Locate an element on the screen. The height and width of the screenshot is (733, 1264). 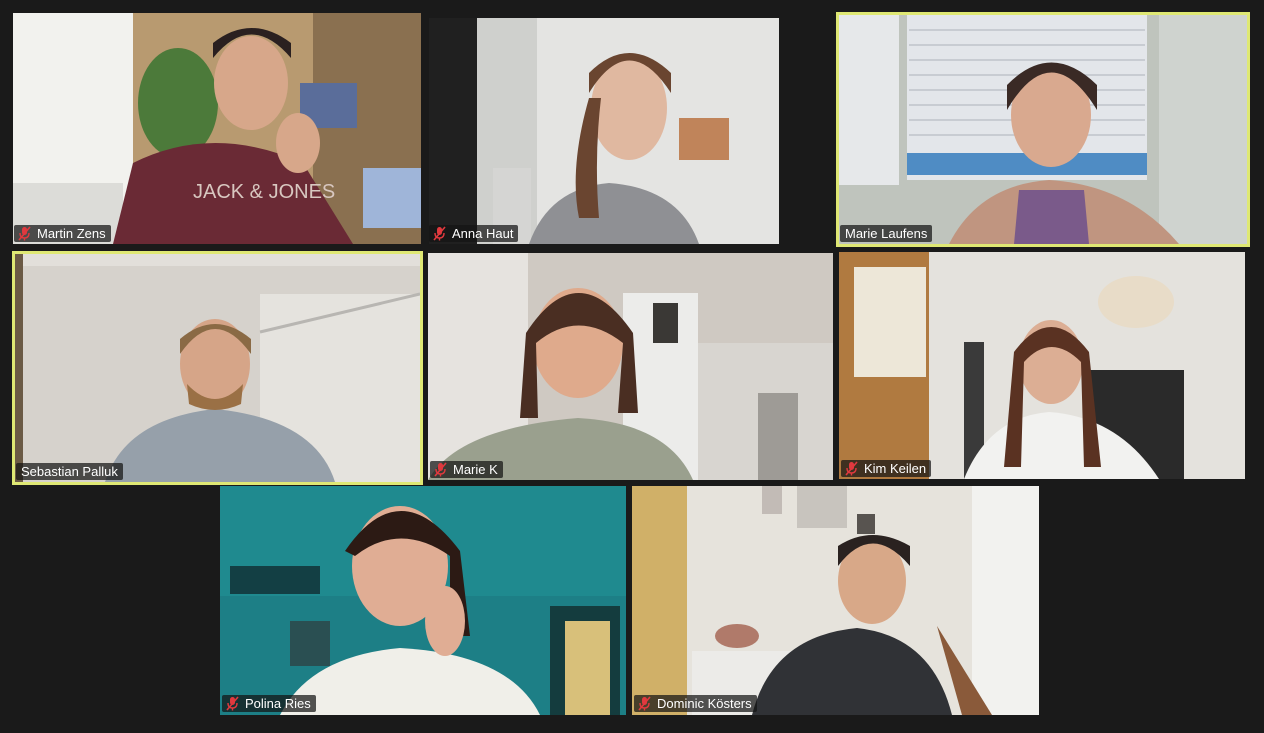
participant-nametag: Marie K is located at coordinates (466, 469).